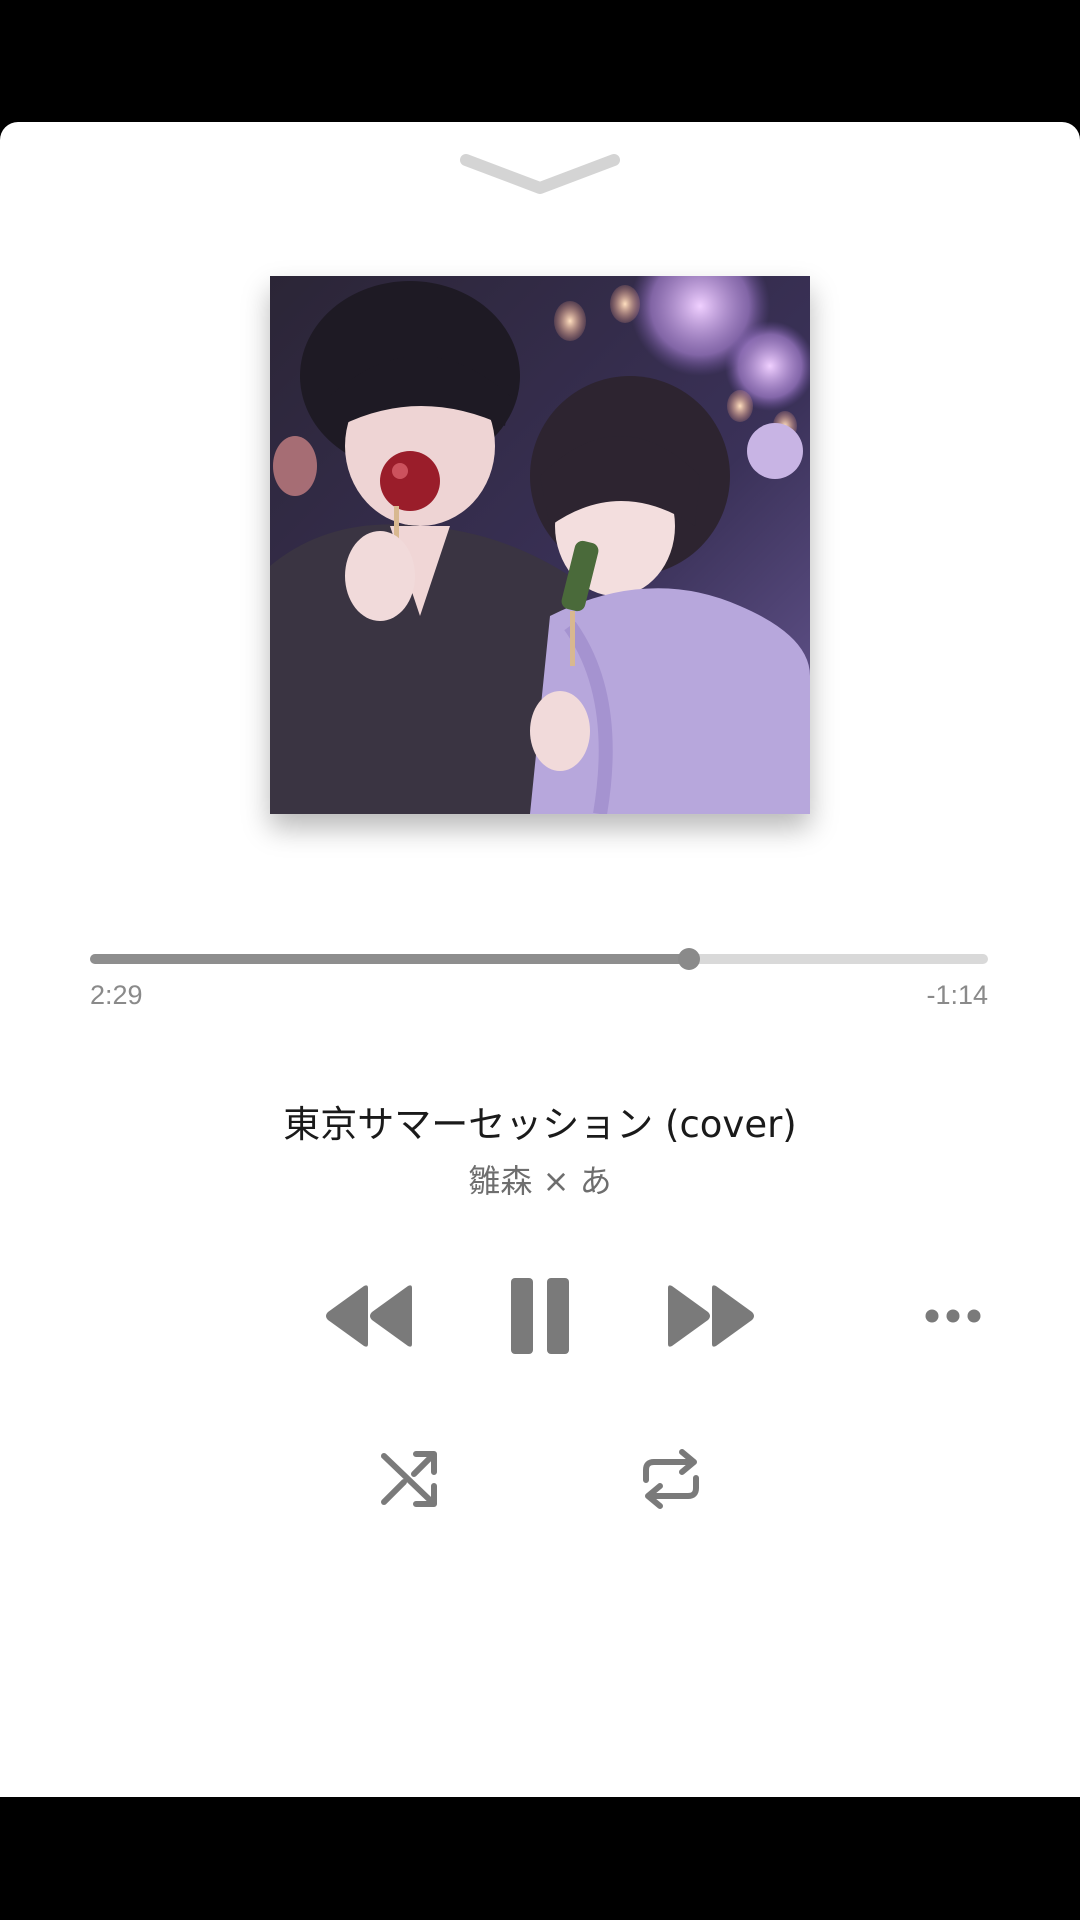  What do you see at coordinates (540, 1124) in the screenshot?
I see `song-title: 東京サマーセッション (cover)` at bounding box center [540, 1124].